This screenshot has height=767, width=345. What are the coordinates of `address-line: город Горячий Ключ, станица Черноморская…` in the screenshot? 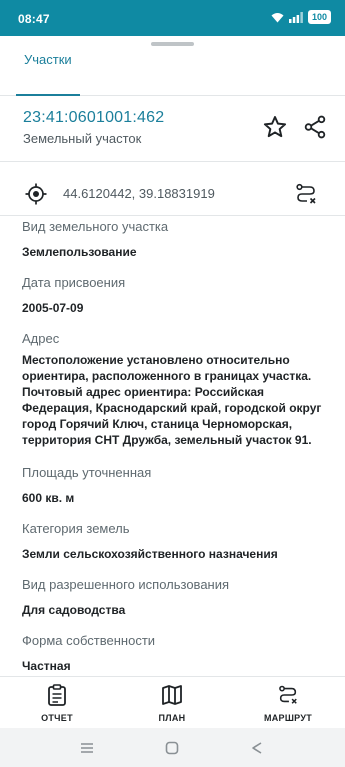 It's located at (157, 424).